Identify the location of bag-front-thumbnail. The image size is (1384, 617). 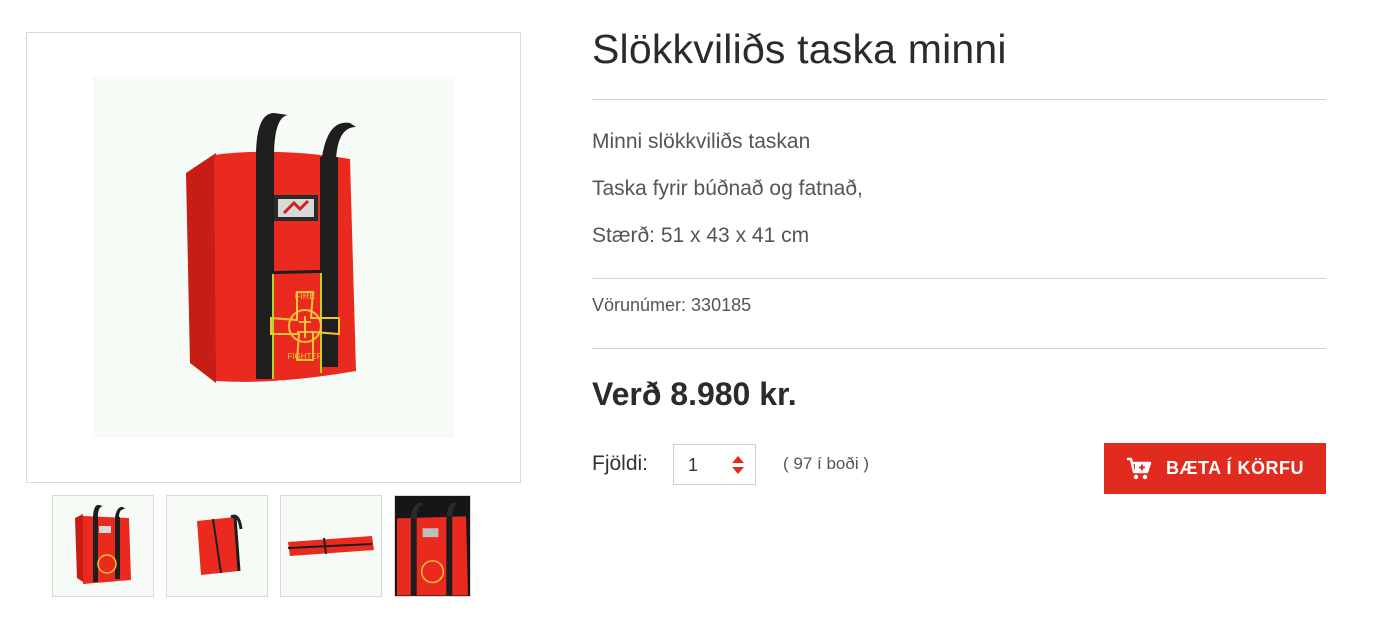
(103, 544).